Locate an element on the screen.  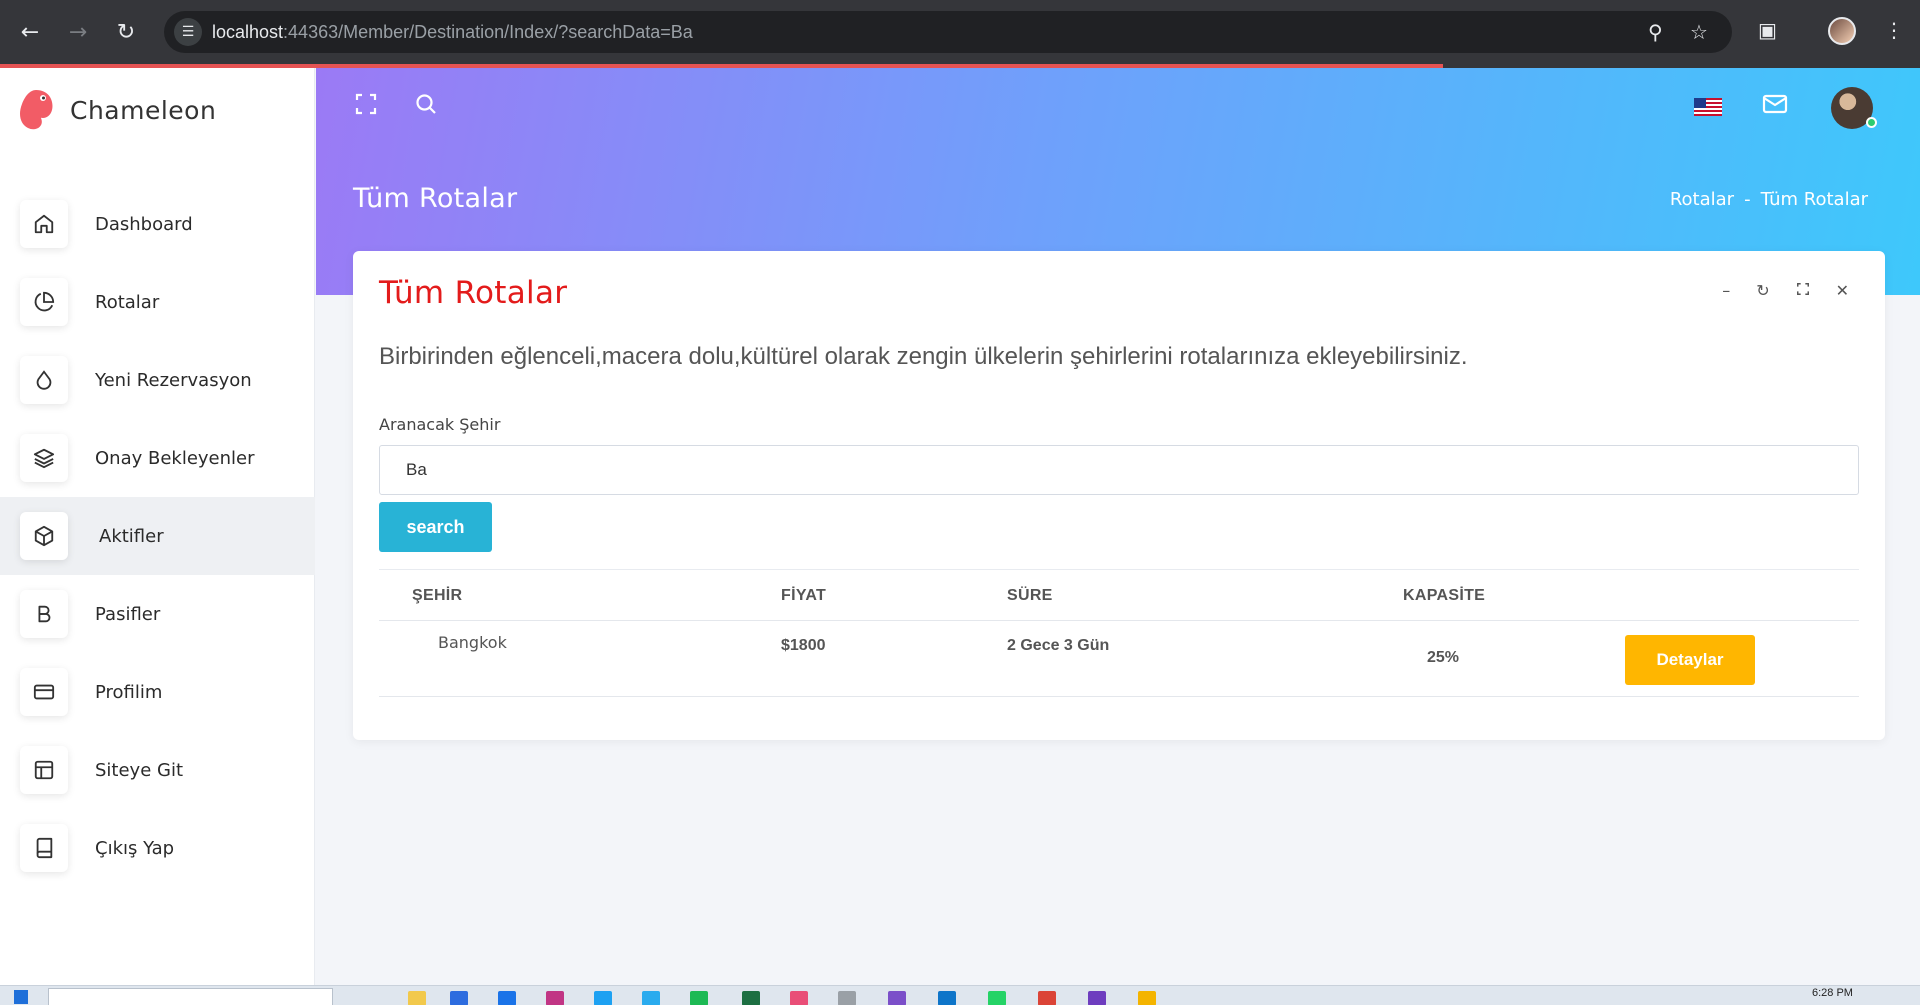
sidebar-item-rotalar: Rotalar is located at coordinates (157, 302).